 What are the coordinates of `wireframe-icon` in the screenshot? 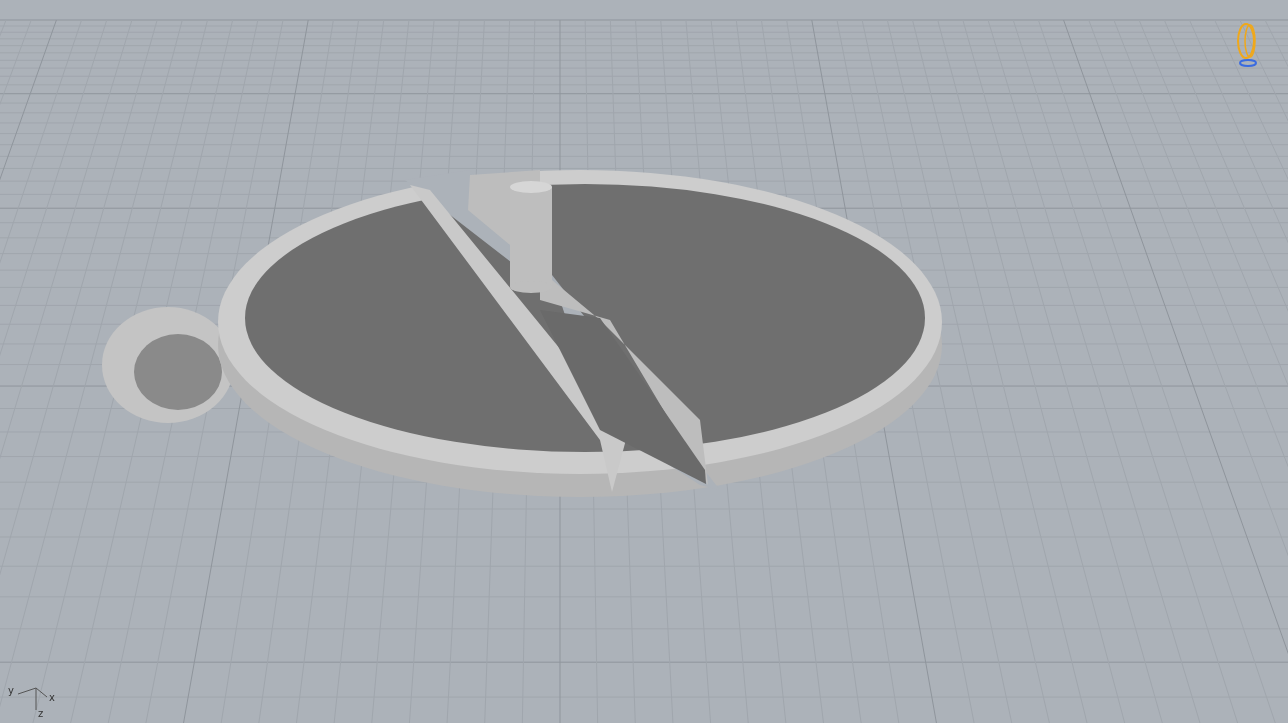 It's located at (1247, 45).